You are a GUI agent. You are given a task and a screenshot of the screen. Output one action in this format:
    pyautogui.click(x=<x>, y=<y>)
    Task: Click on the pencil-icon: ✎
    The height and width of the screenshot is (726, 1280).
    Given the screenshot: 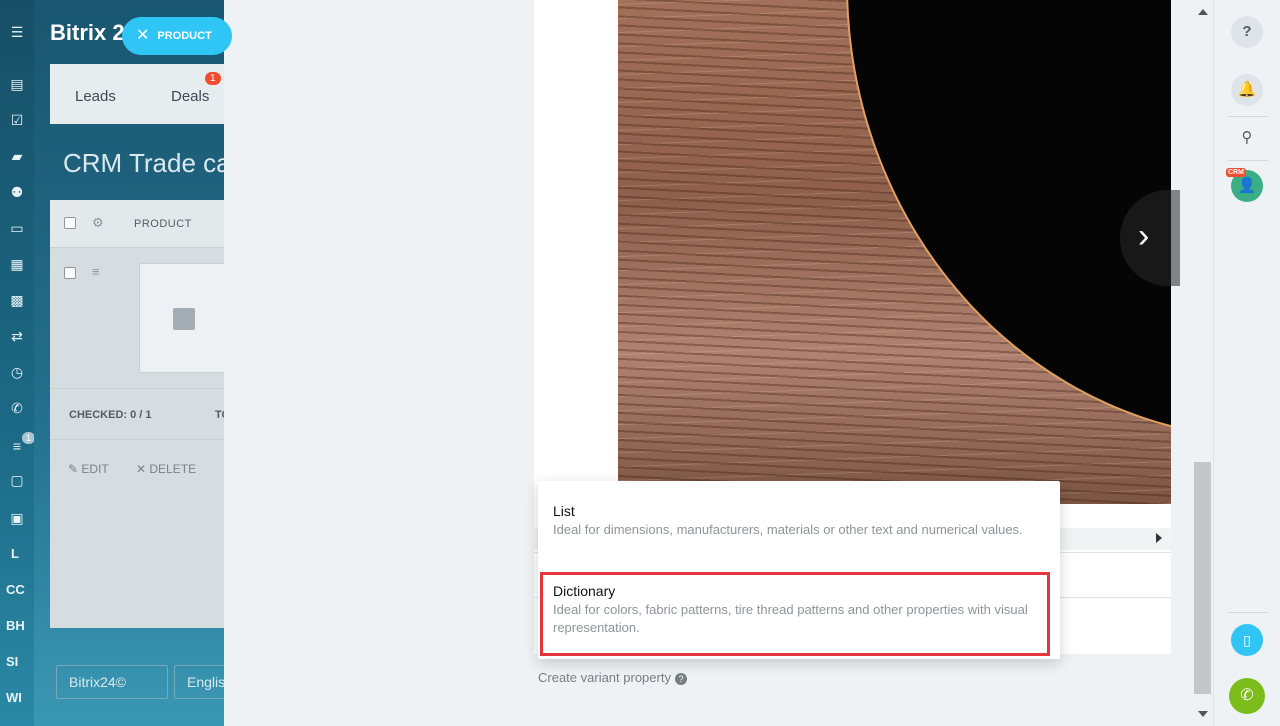 What is the action you would take?
    pyautogui.click(x=75, y=469)
    